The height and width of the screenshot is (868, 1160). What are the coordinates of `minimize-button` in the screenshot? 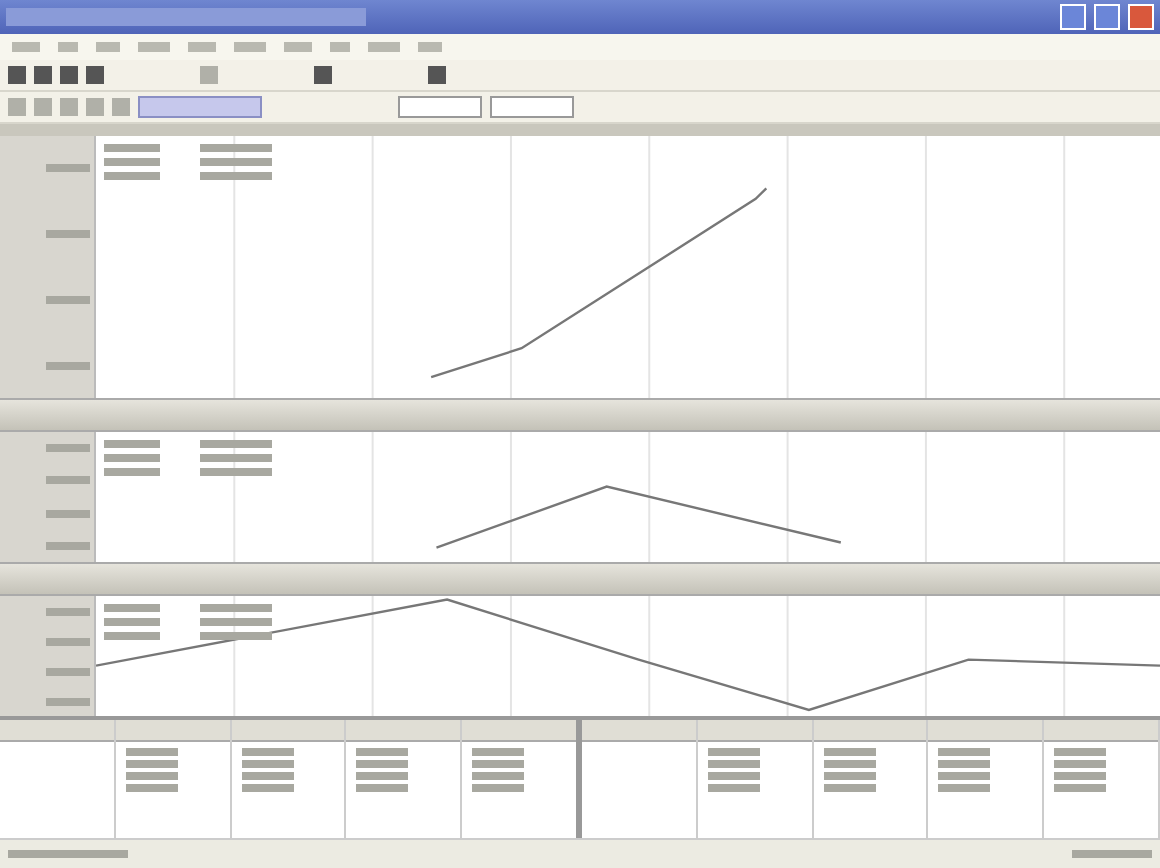 It's located at (1073, 17).